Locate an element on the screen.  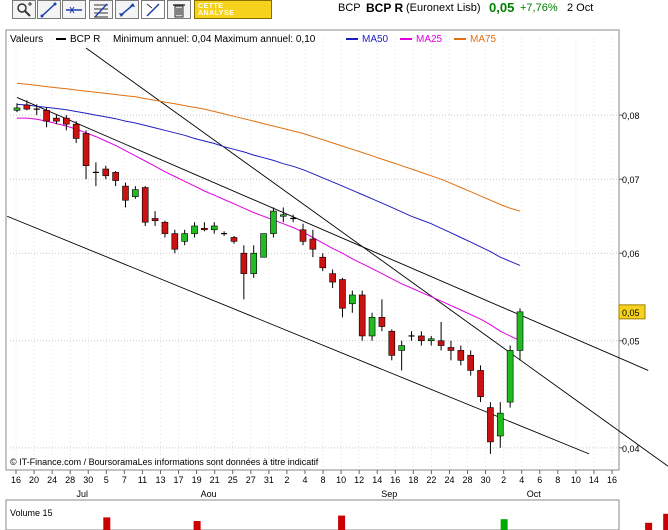
x-tick-label: 13 is located at coordinates (160, 480).